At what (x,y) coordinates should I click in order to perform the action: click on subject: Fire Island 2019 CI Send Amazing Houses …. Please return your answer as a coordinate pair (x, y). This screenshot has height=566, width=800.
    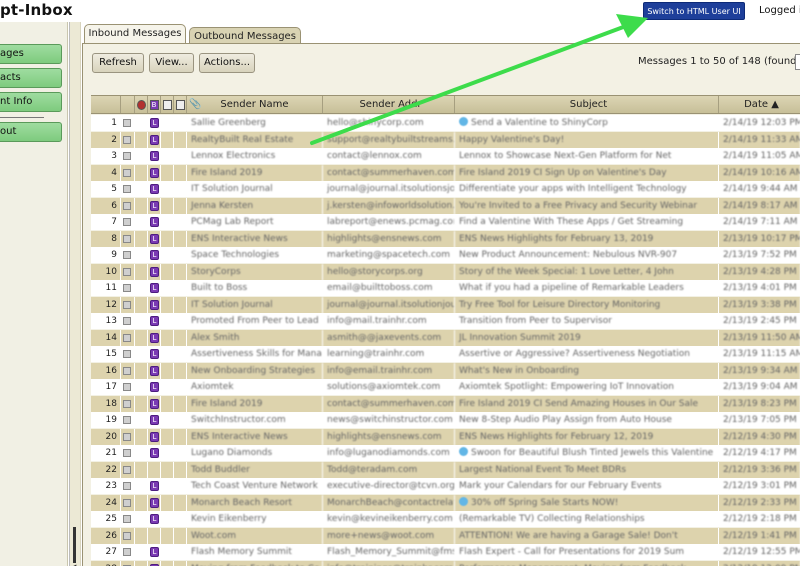
    Looking at the image, I should click on (587, 403).